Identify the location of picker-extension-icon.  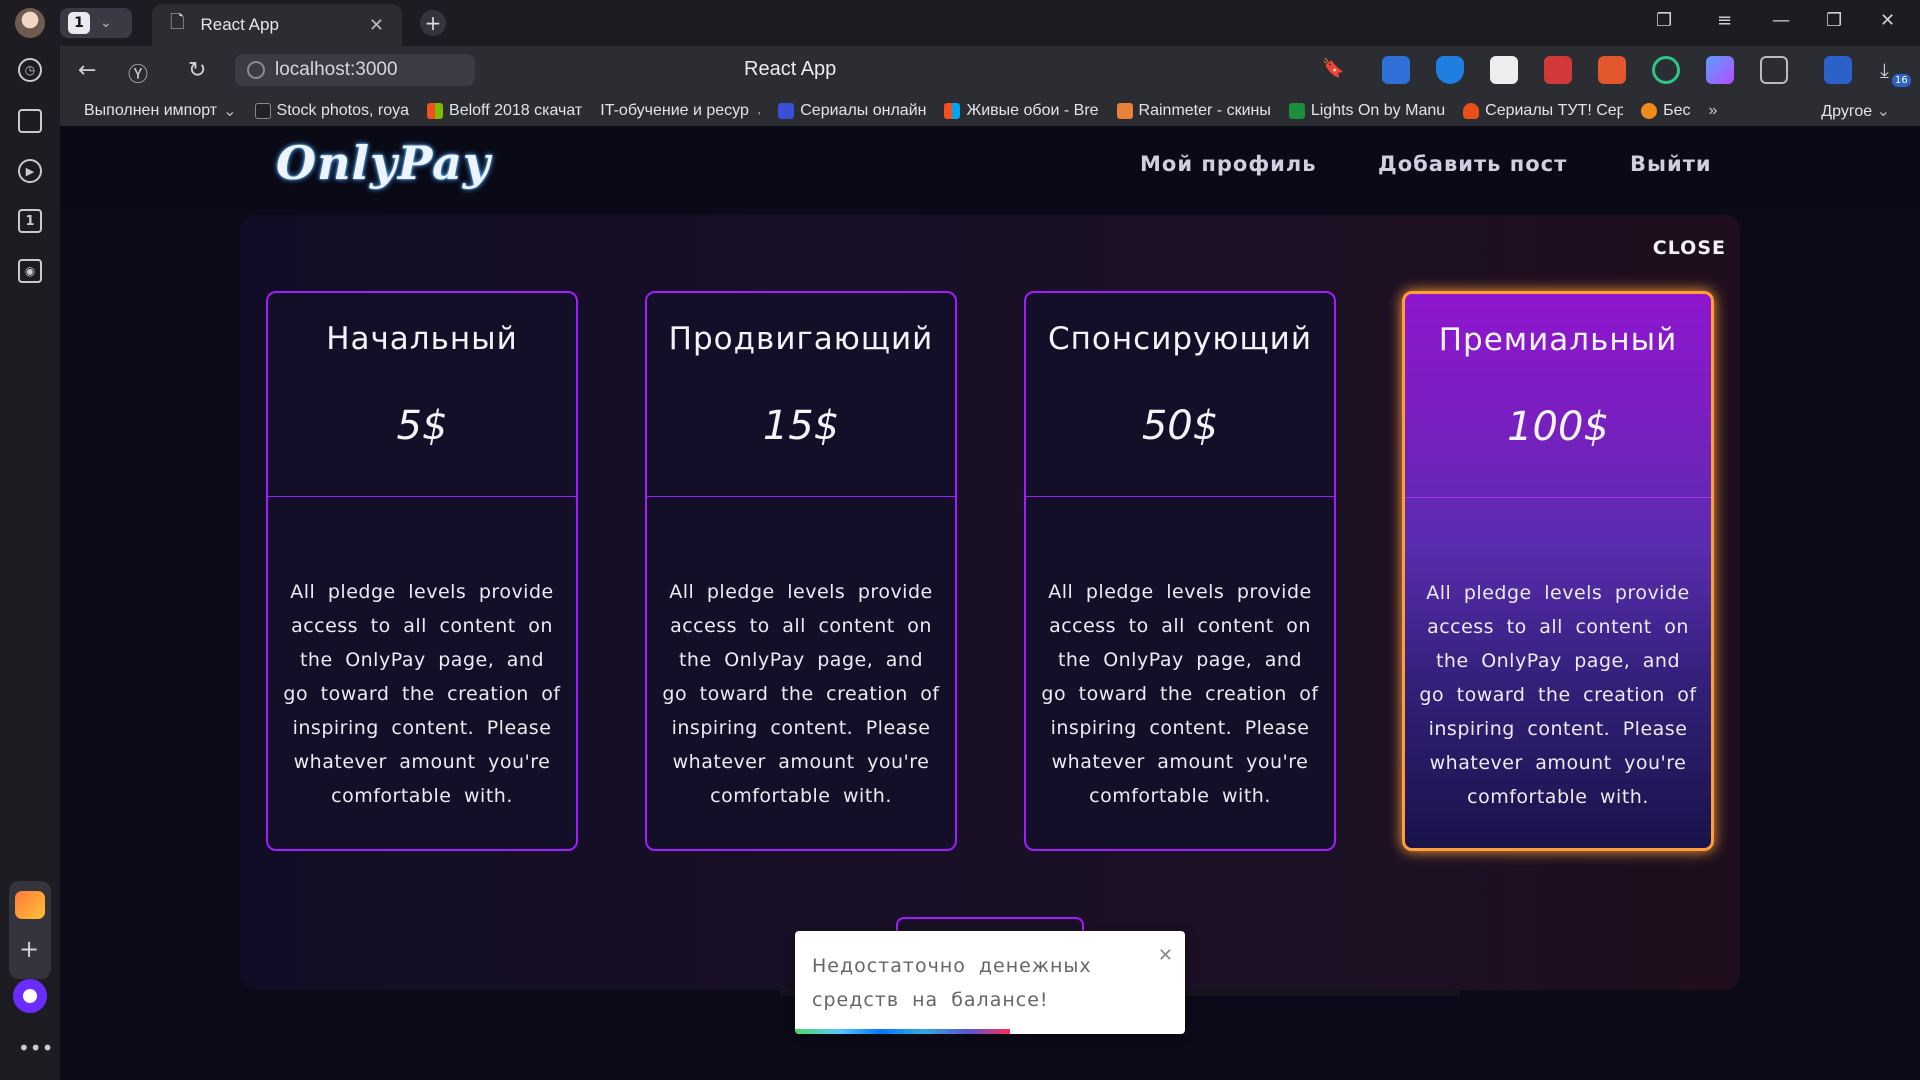
(1720, 70).